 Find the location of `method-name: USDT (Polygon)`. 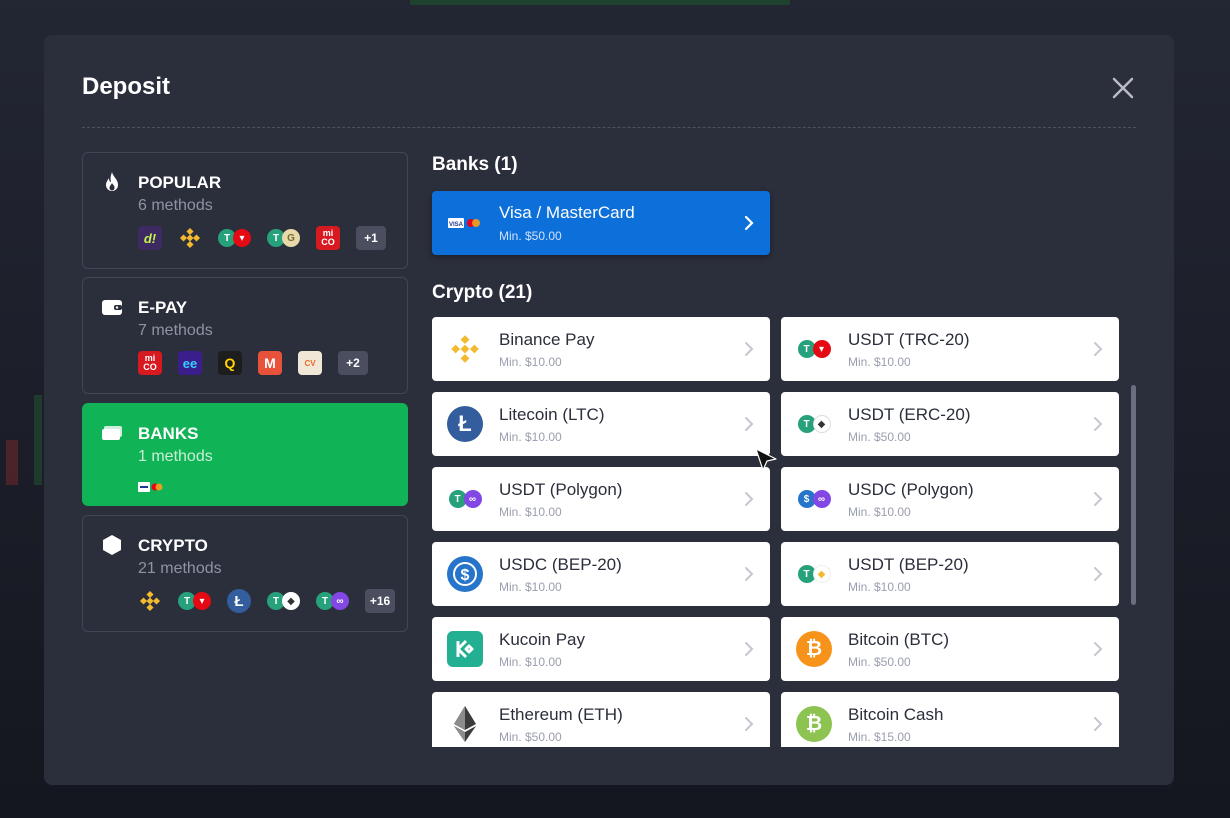

method-name: USDT (Polygon) is located at coordinates (561, 489).